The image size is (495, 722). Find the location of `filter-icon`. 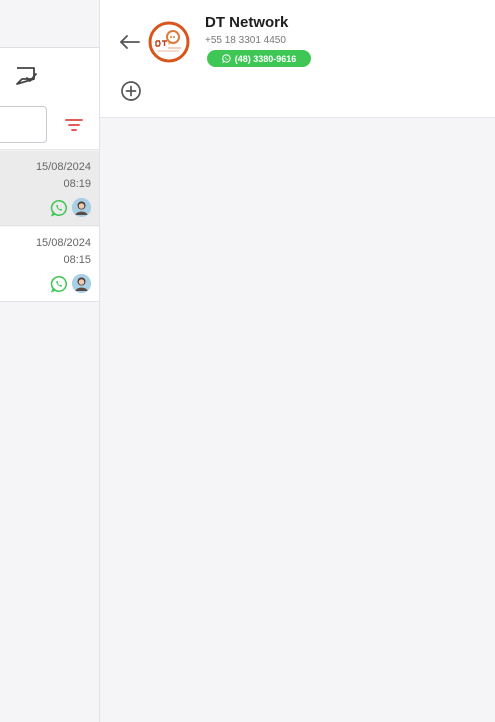

filter-icon is located at coordinates (74, 125).